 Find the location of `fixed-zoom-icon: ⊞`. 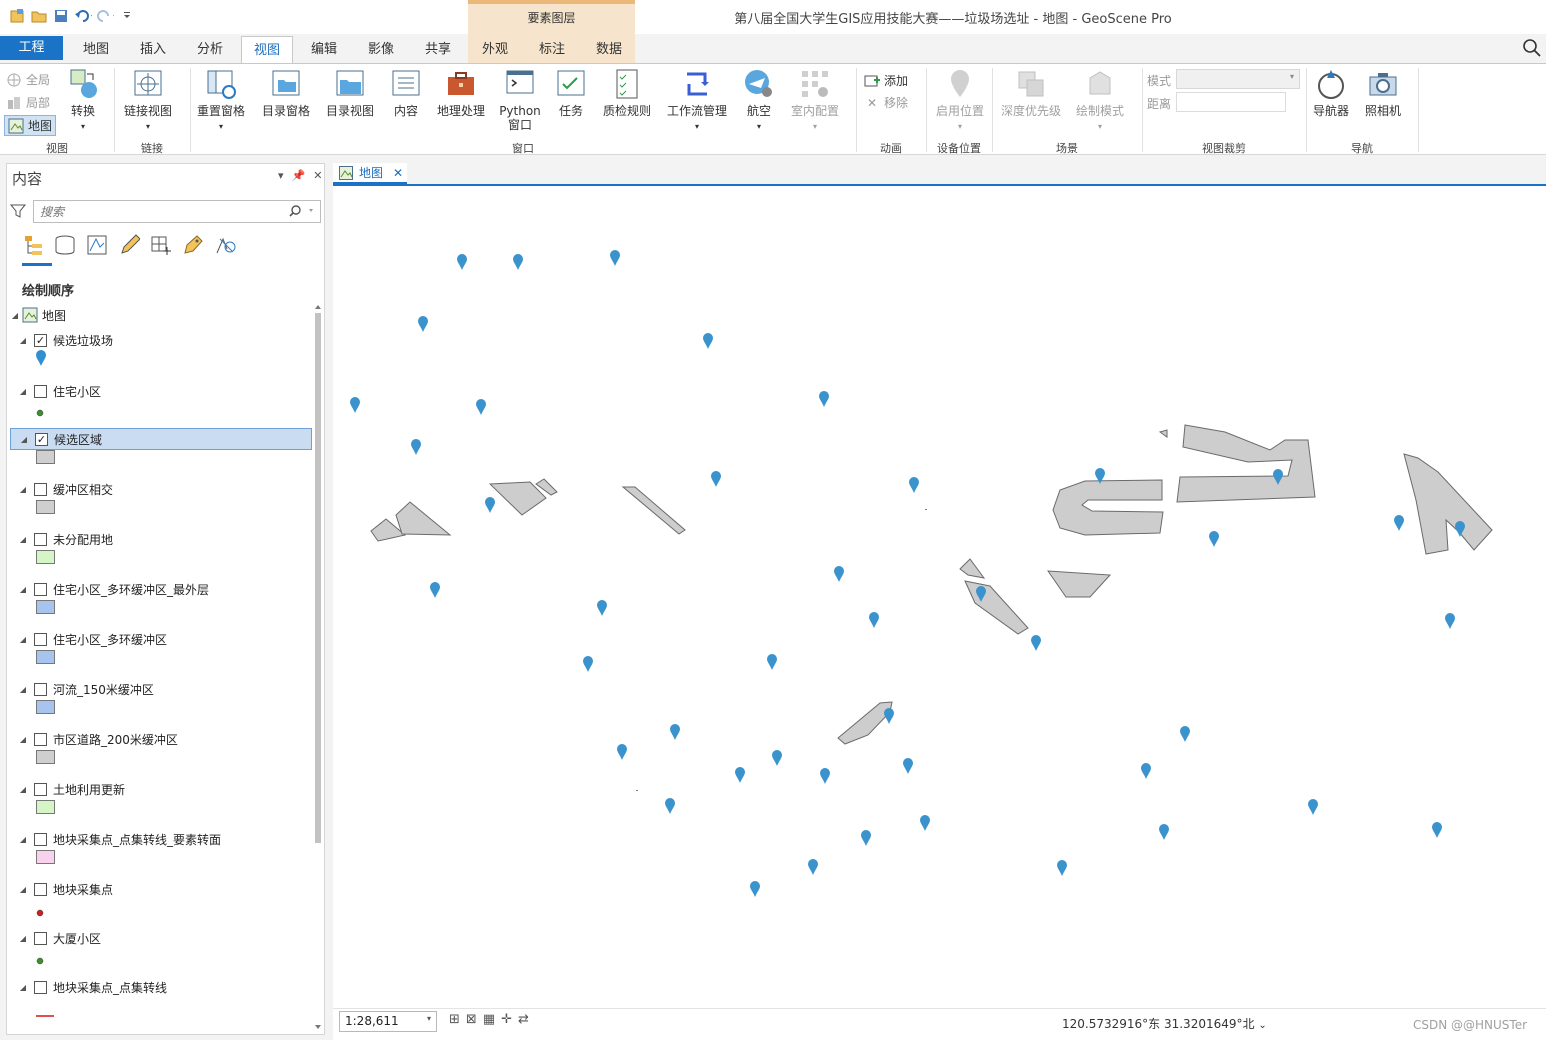

fixed-zoom-icon: ⊞ is located at coordinates (454, 1019).